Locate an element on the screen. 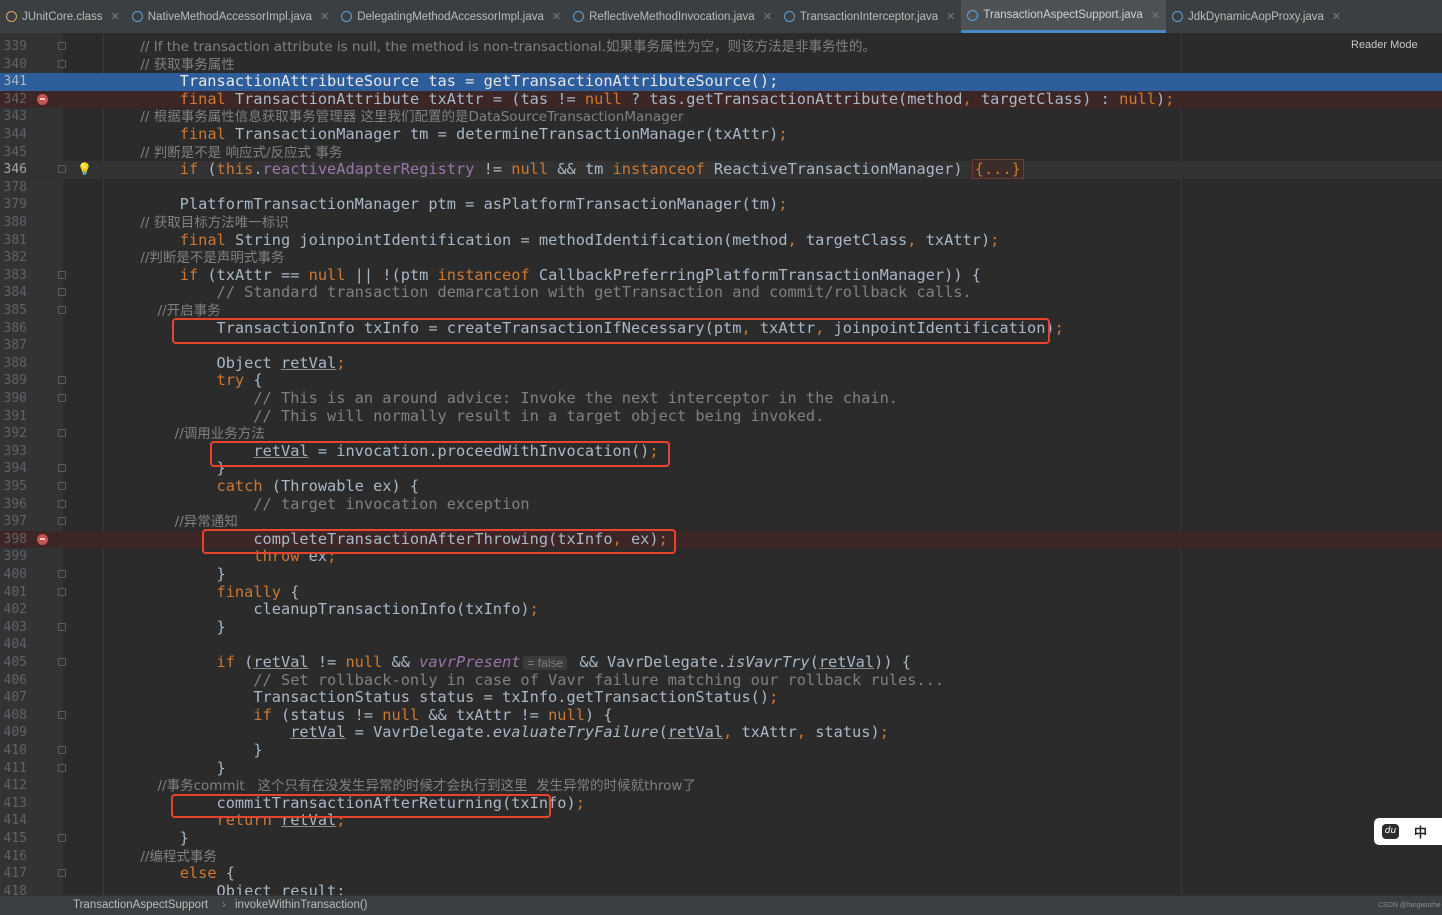  code-line: 388 Object retVal; is located at coordinates (721, 363).